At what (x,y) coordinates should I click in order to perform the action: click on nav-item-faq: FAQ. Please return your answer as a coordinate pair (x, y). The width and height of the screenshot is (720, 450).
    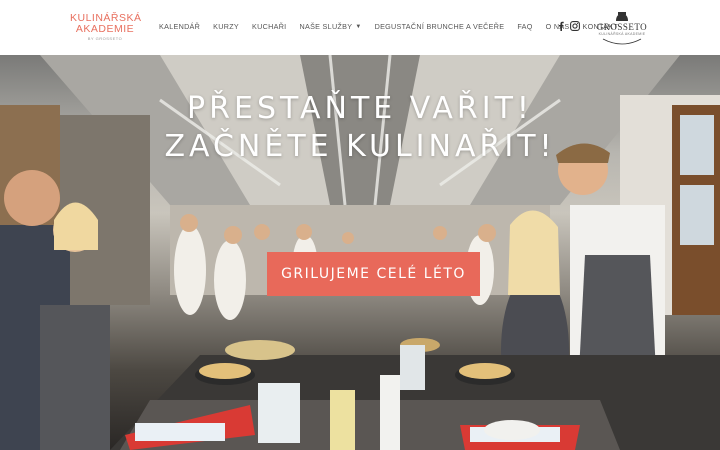
    Looking at the image, I should click on (524, 26).